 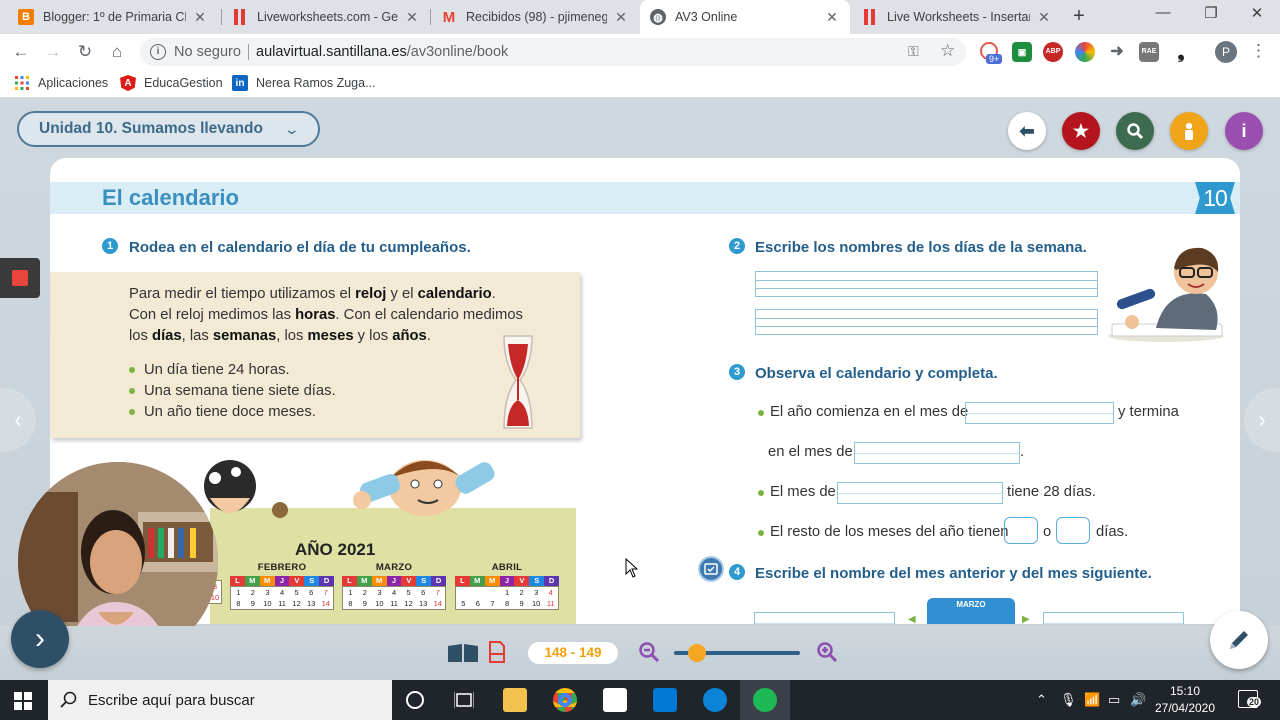 What do you see at coordinates (117, 52) in the screenshot?
I see `home-button: ⌂` at bounding box center [117, 52].